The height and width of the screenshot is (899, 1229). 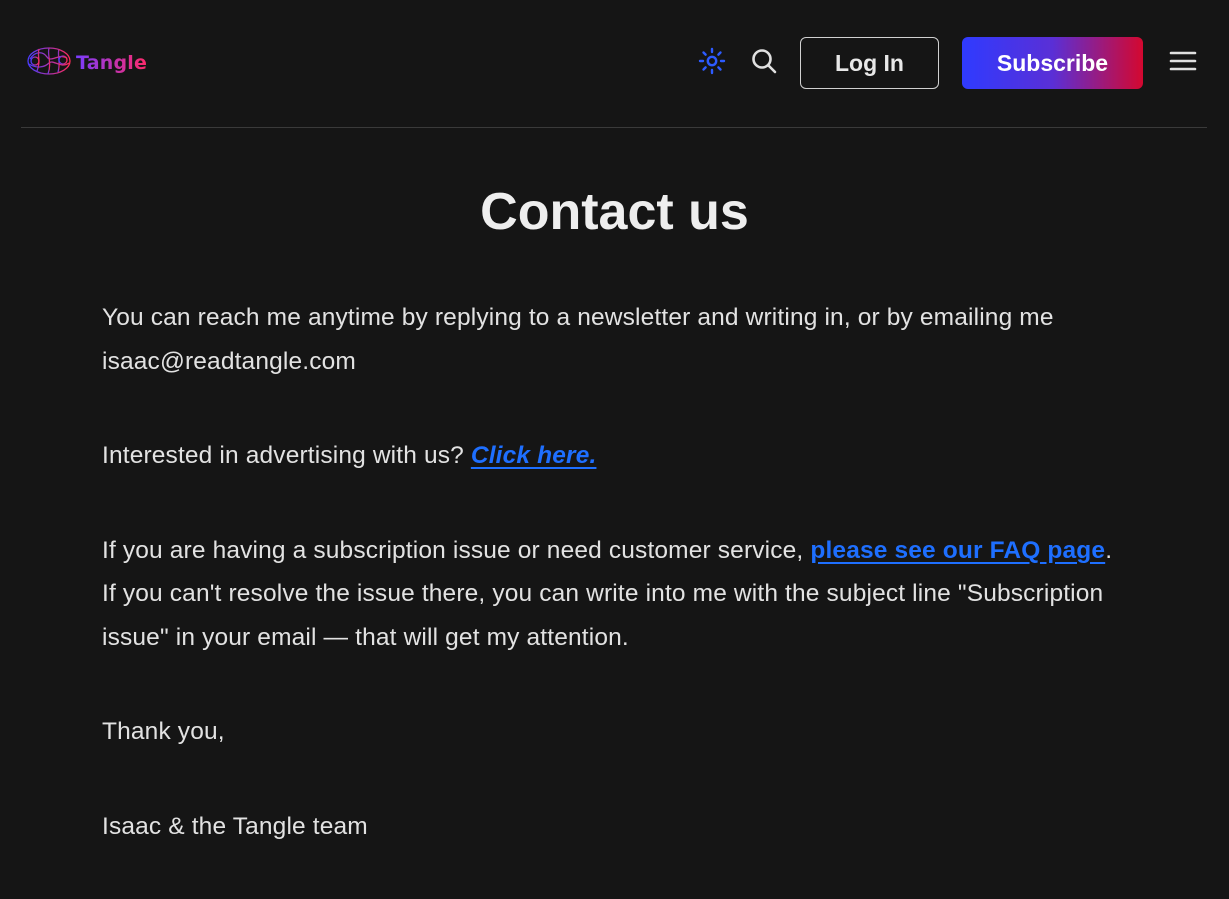 I want to click on site-header: Tangle Log In Subscribe, so click(x=614, y=64).